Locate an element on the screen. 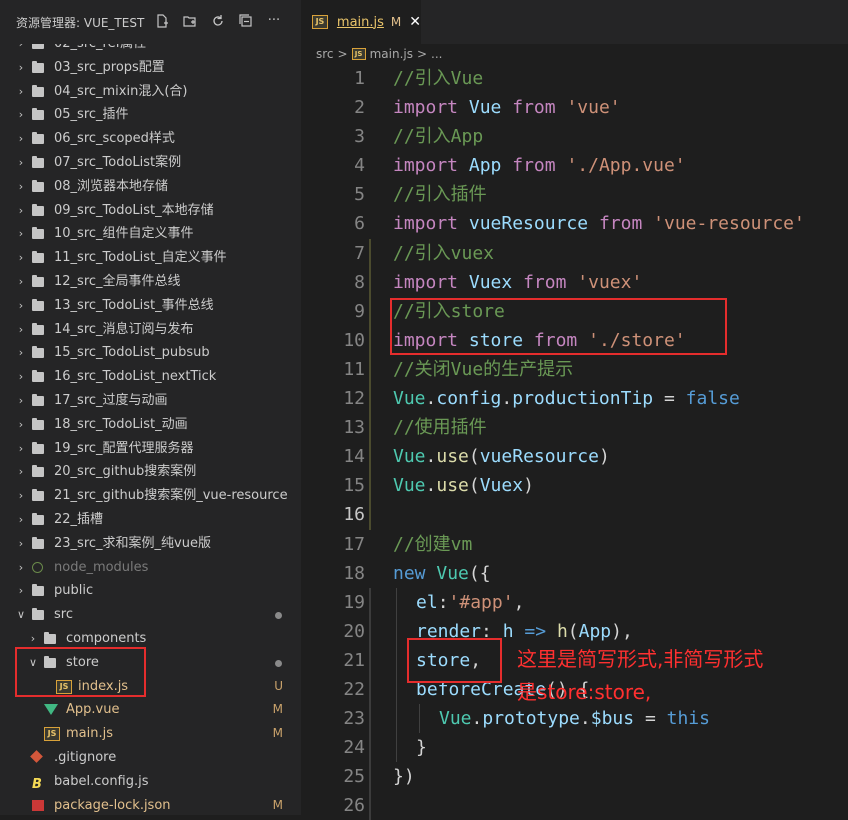  code-line: 20 render: h => h(App), is located at coordinates (574, 631).